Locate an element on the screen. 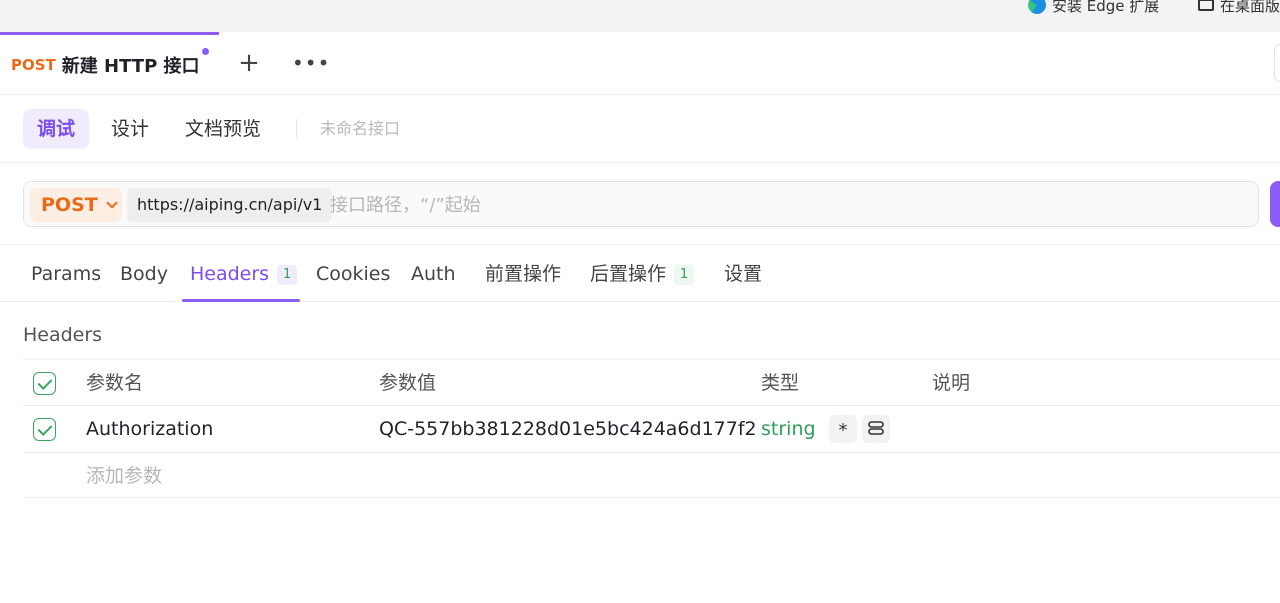  select-all-checkbox is located at coordinates (44, 383).